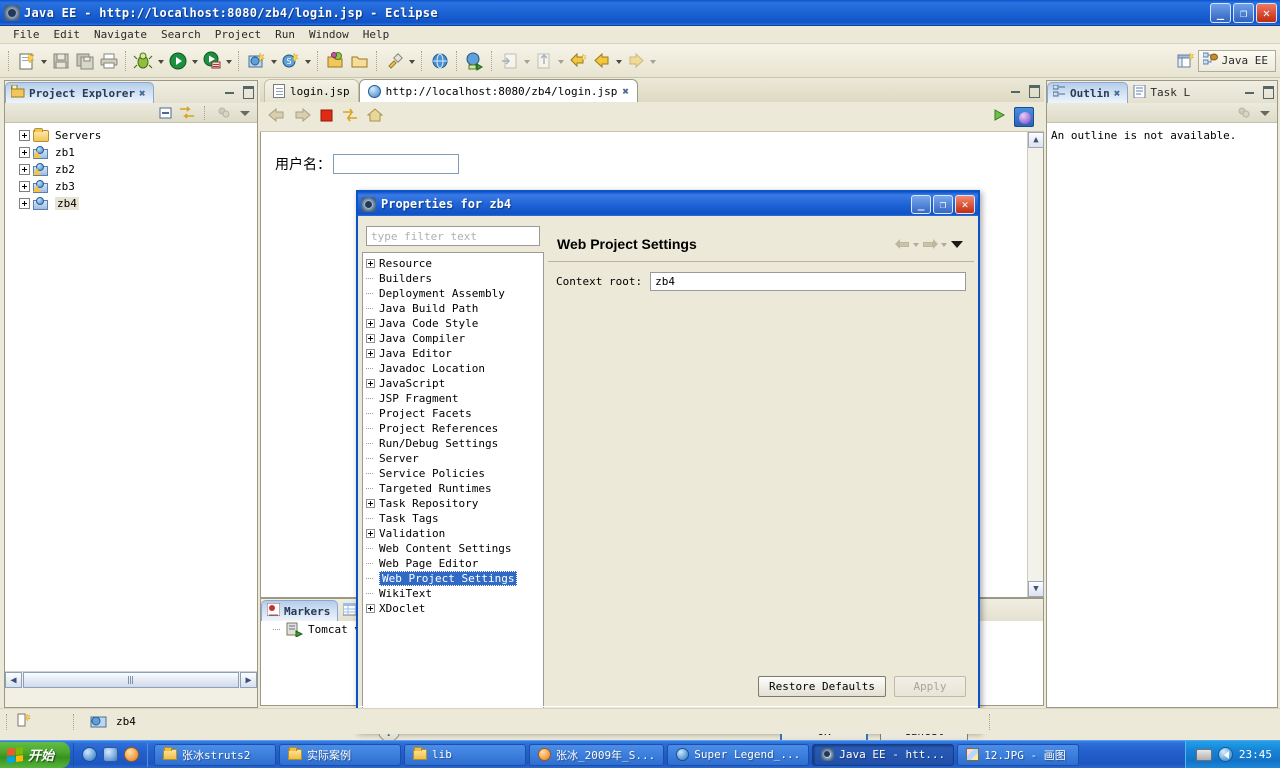 The width and height of the screenshot is (1280, 768). Describe the element at coordinates (453, 278) in the screenshot. I see `tree-item-builders: Builders` at that location.